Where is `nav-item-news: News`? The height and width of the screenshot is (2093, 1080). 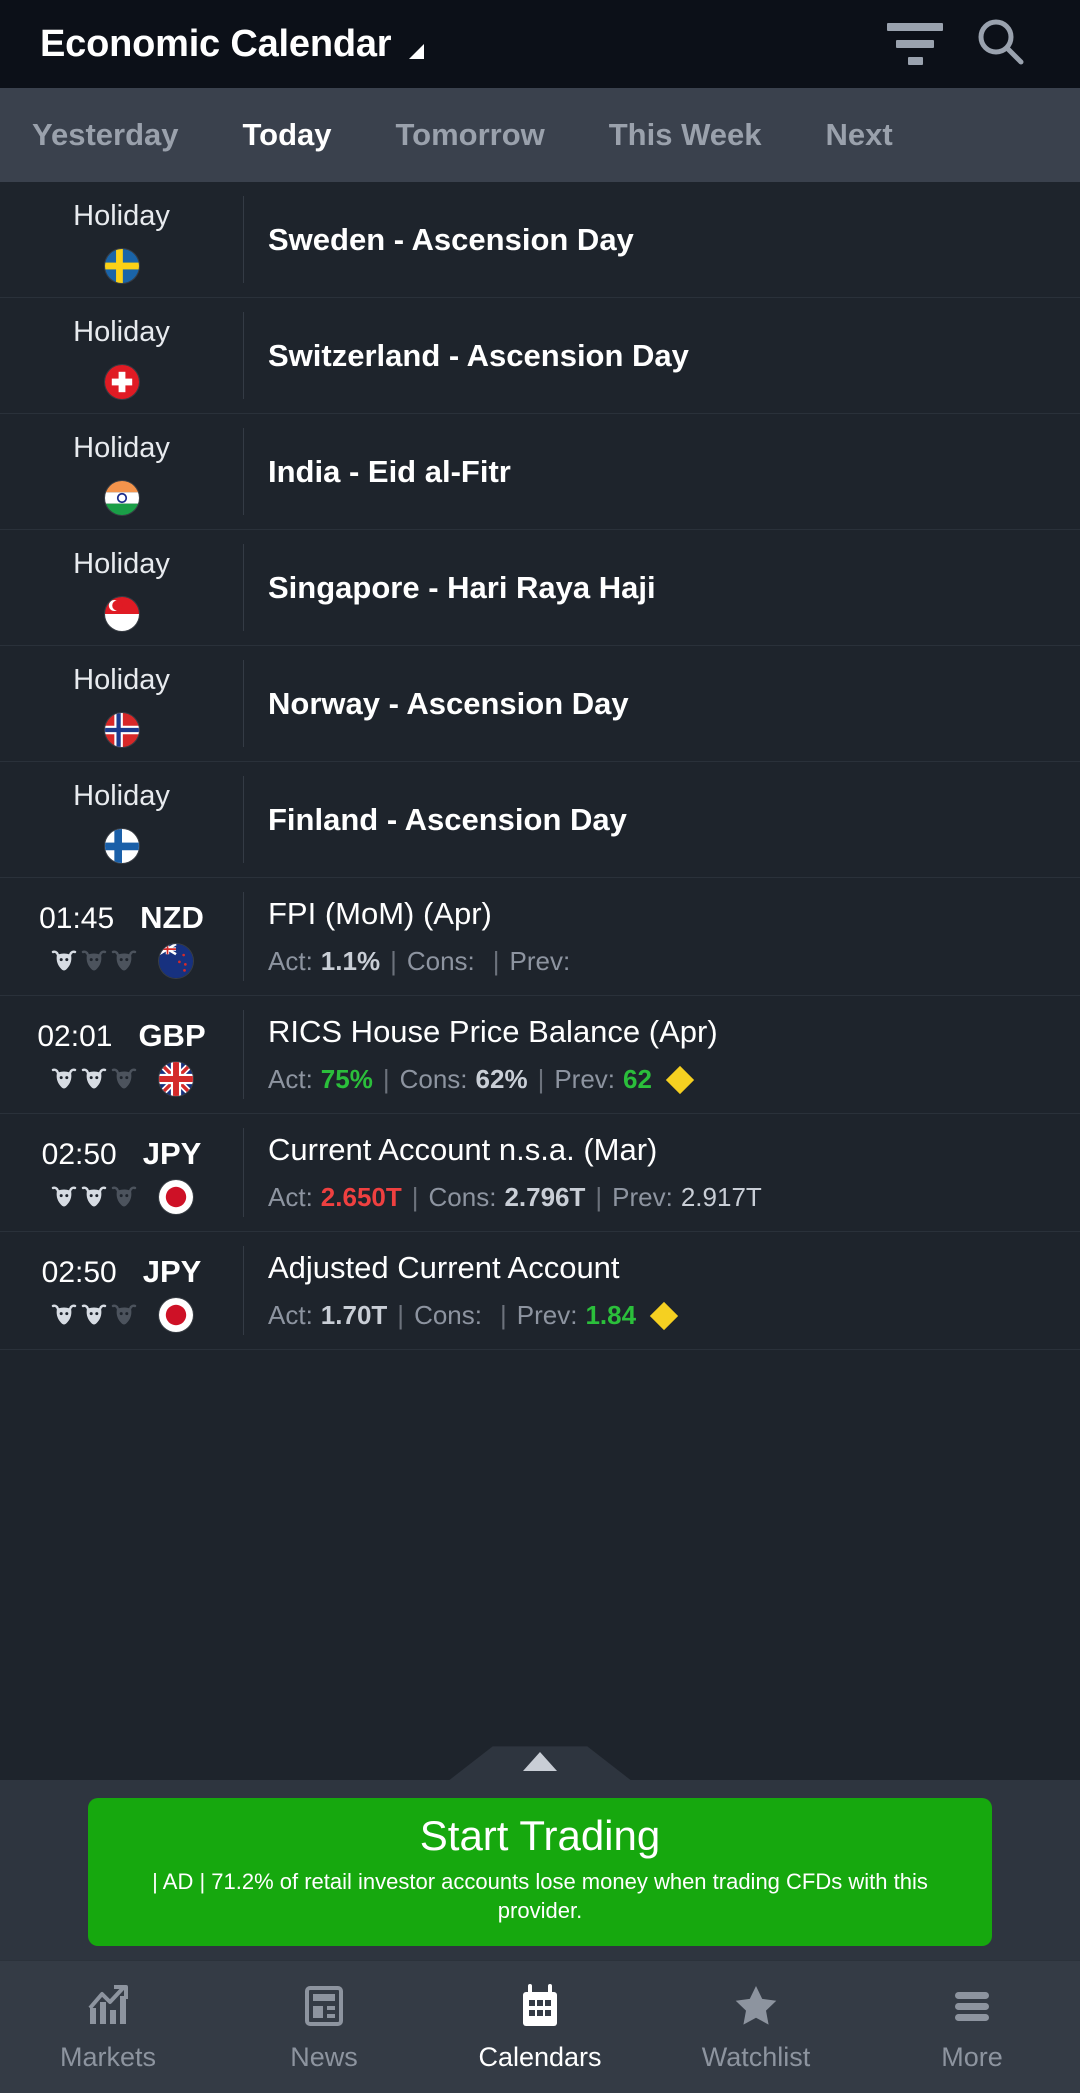 nav-item-news: News is located at coordinates (324, 2027).